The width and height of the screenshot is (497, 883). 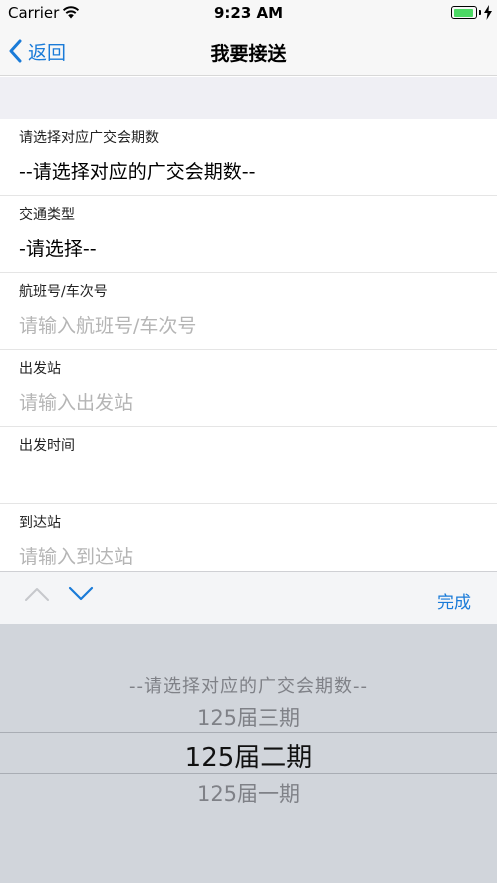 I want to click on status-bar: Carrier 9:23 AM, so click(x=248, y=13).